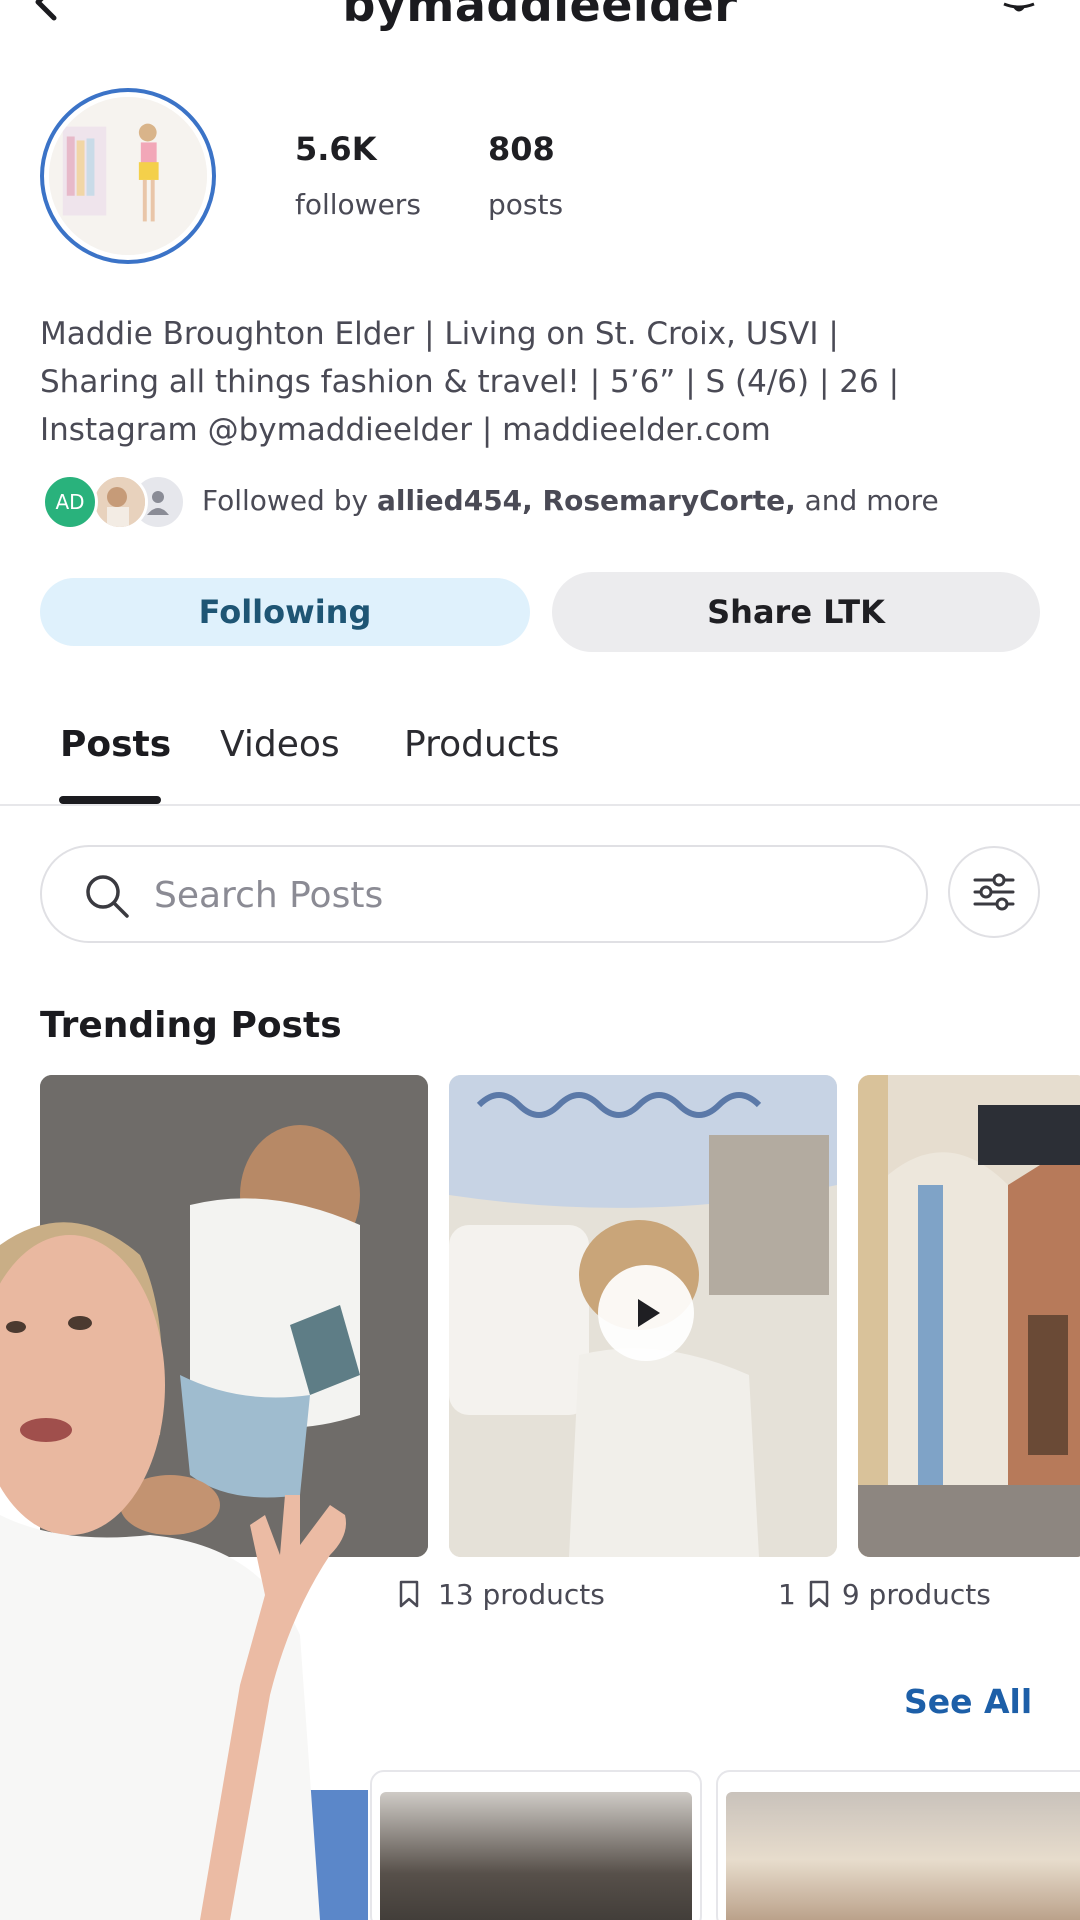  I want to click on follower-avatar-photo, so click(120, 502).